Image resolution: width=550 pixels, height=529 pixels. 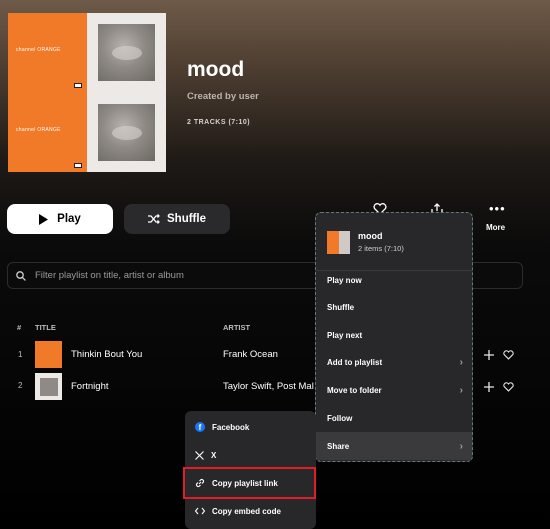 I want to click on shuffle-button: Shuffle, so click(x=177, y=219).